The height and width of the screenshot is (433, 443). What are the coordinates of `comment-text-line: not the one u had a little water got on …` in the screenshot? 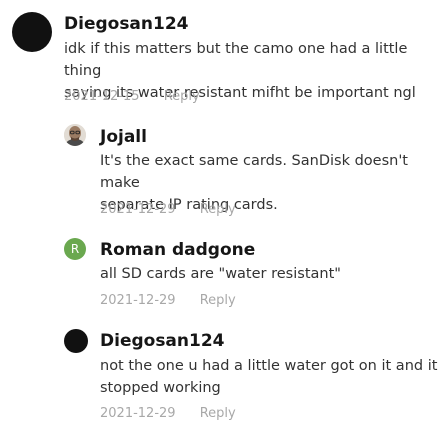 It's located at (269, 366).